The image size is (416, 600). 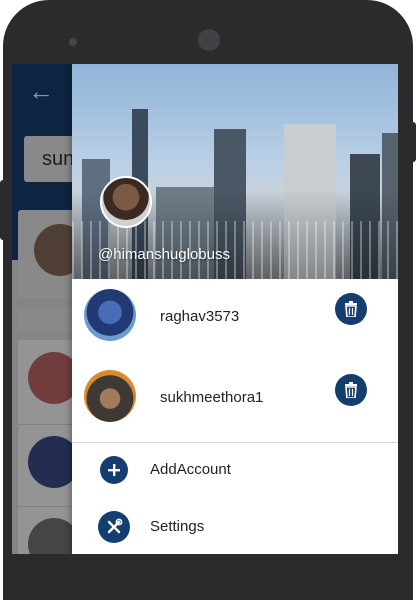 What do you see at coordinates (200, 316) in the screenshot?
I see `account-username: raghav3573` at bounding box center [200, 316].